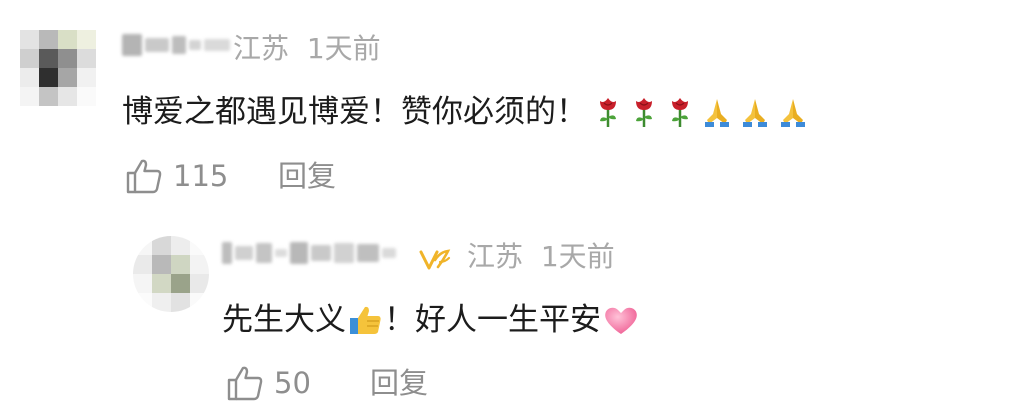  What do you see at coordinates (495, 256) in the screenshot?
I see `reply-location-label: 江苏` at bounding box center [495, 256].